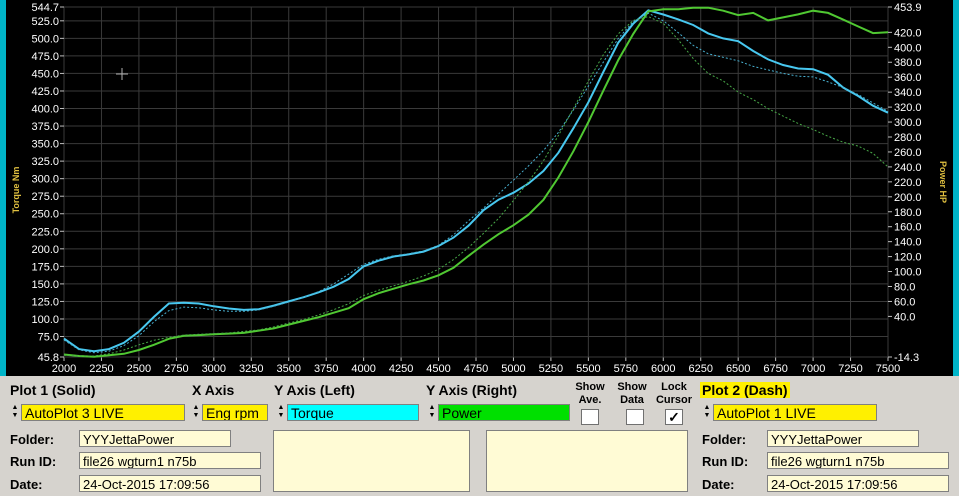 The height and width of the screenshot is (496, 959). I want to click on y-right-header: Y Axis (Right), so click(472, 390).